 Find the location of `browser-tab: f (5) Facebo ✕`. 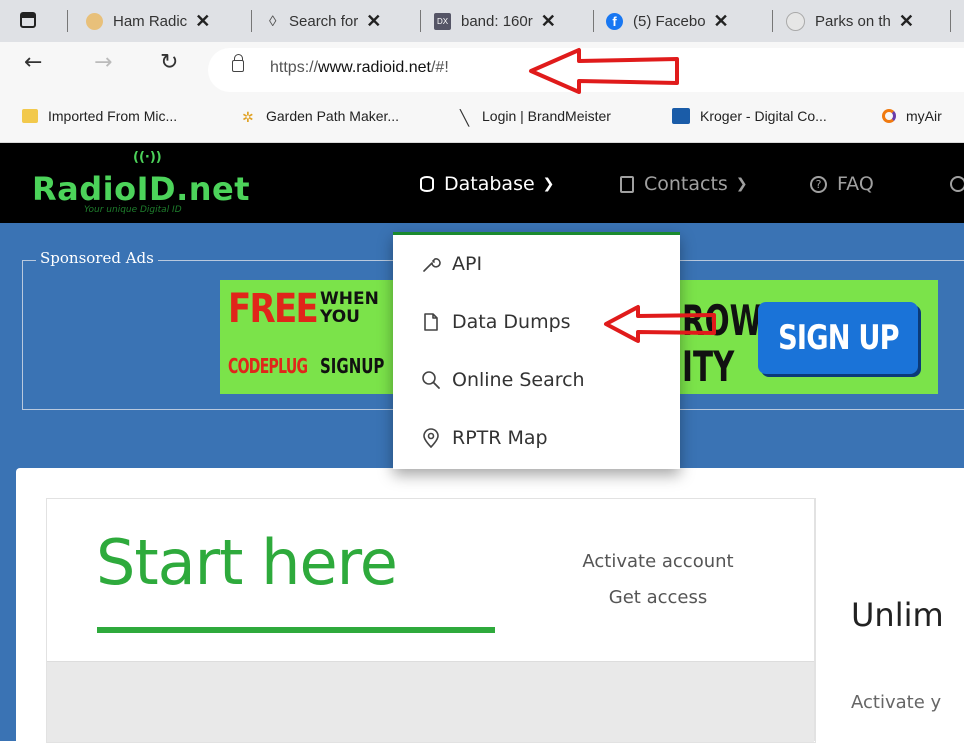

browser-tab: f (5) Facebo ✕ is located at coordinates (686, 21).